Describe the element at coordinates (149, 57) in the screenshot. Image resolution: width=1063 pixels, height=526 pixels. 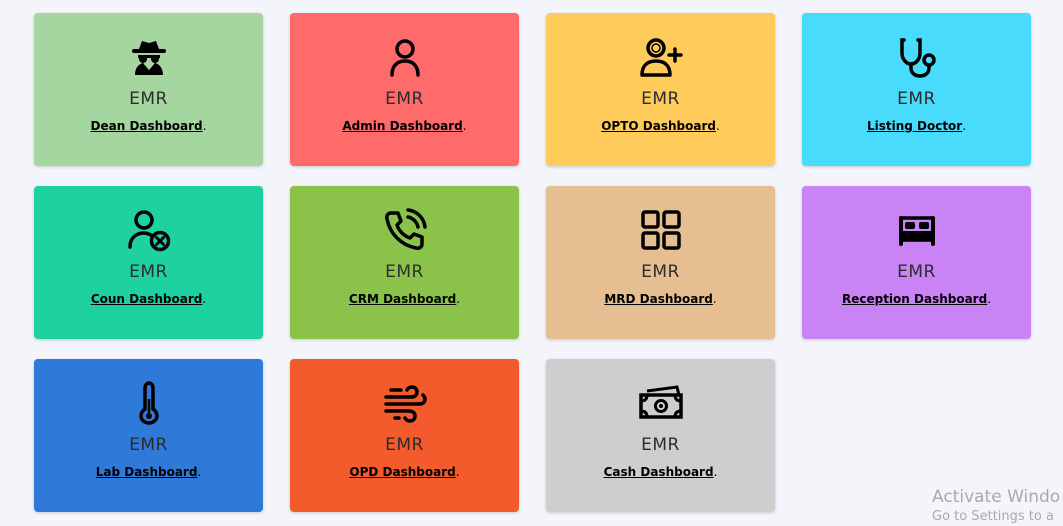
I see `spy-icon` at that location.